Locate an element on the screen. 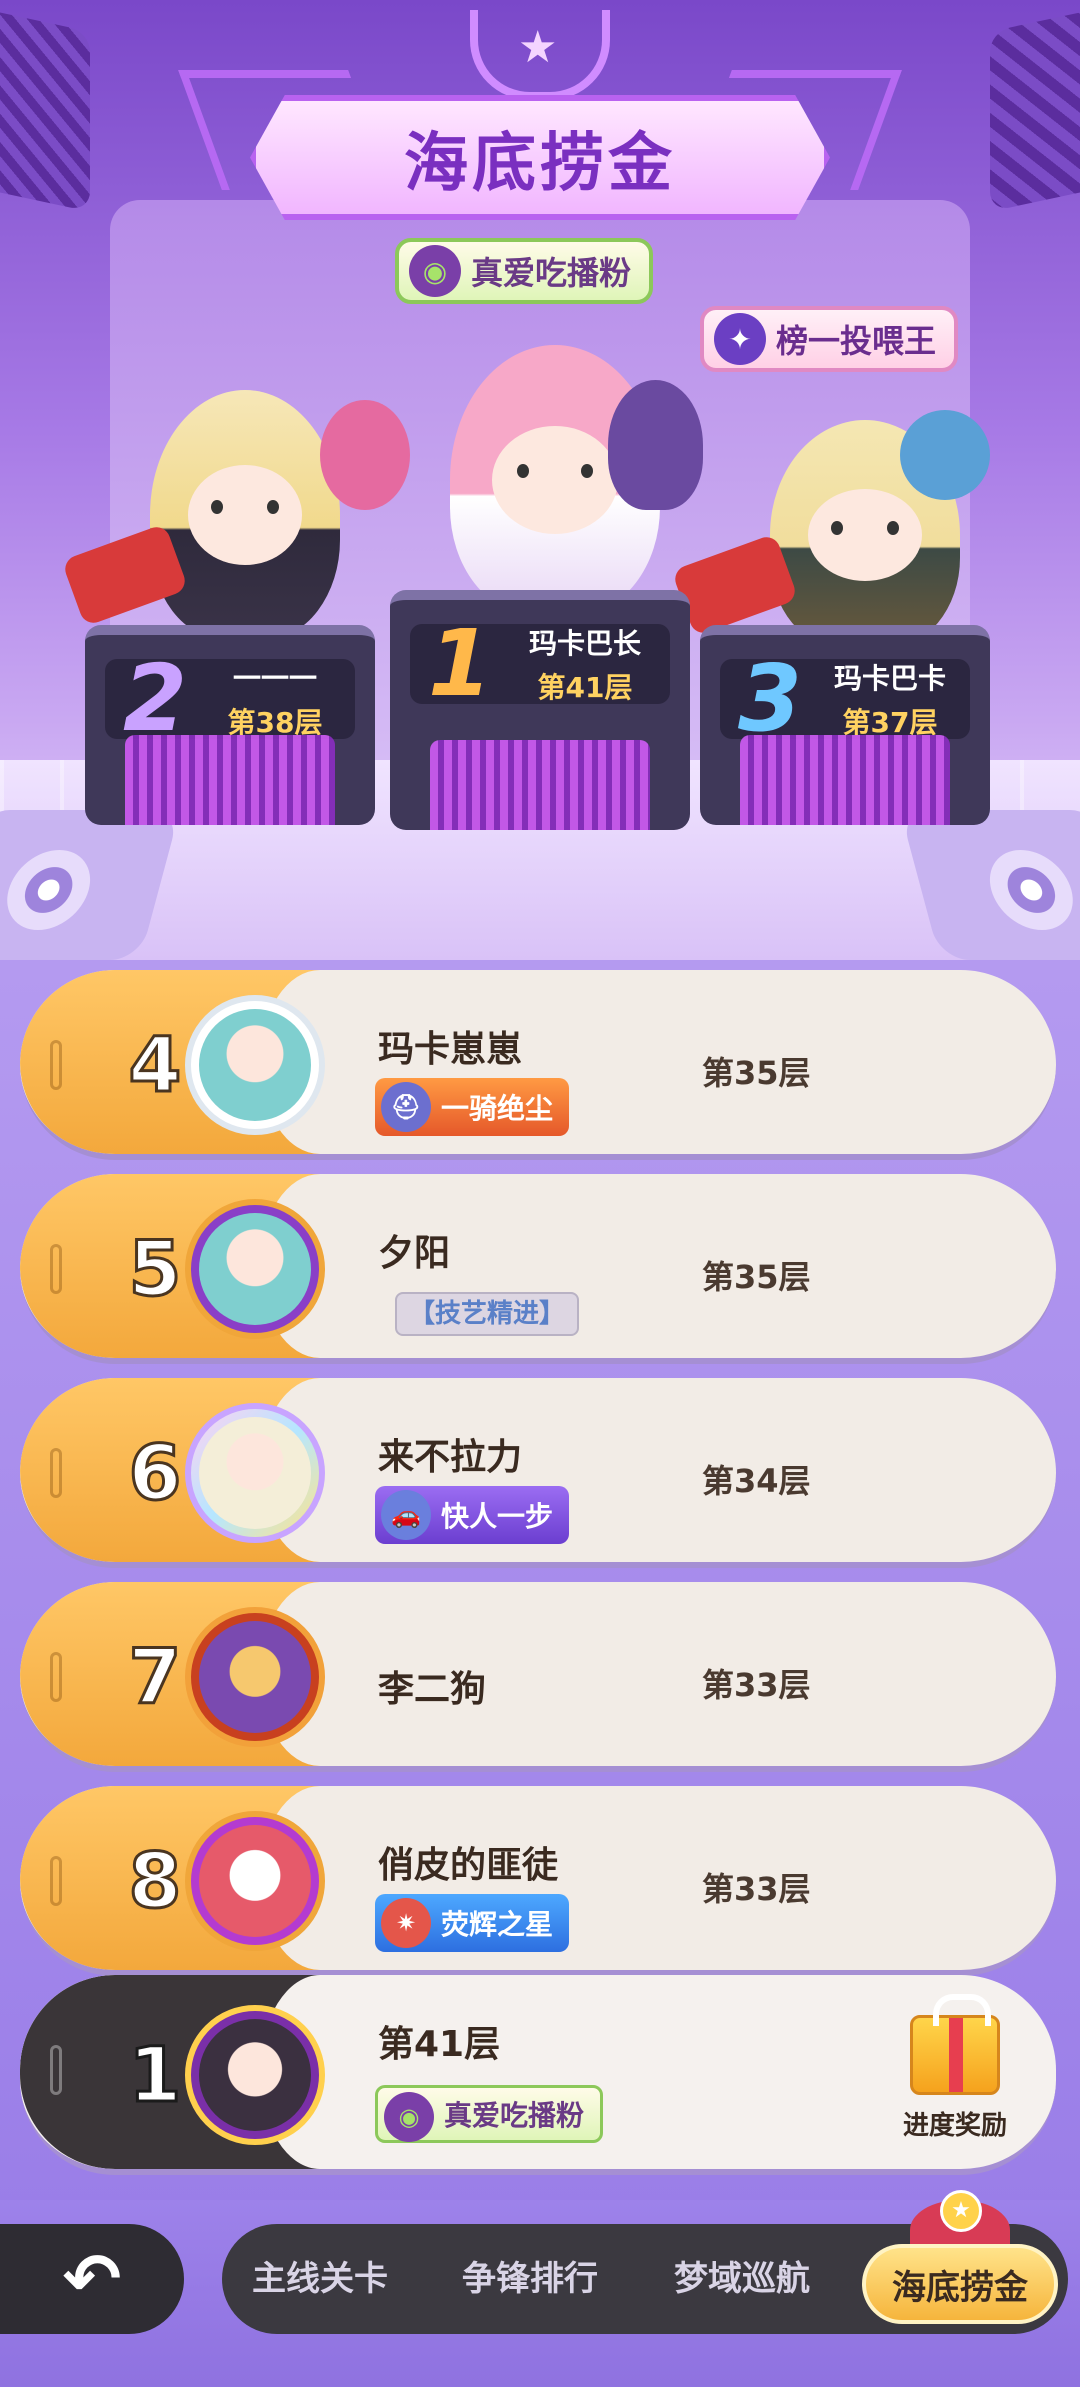  nav-tab-ranking: 争锋排行 is located at coordinates (530, 2279).